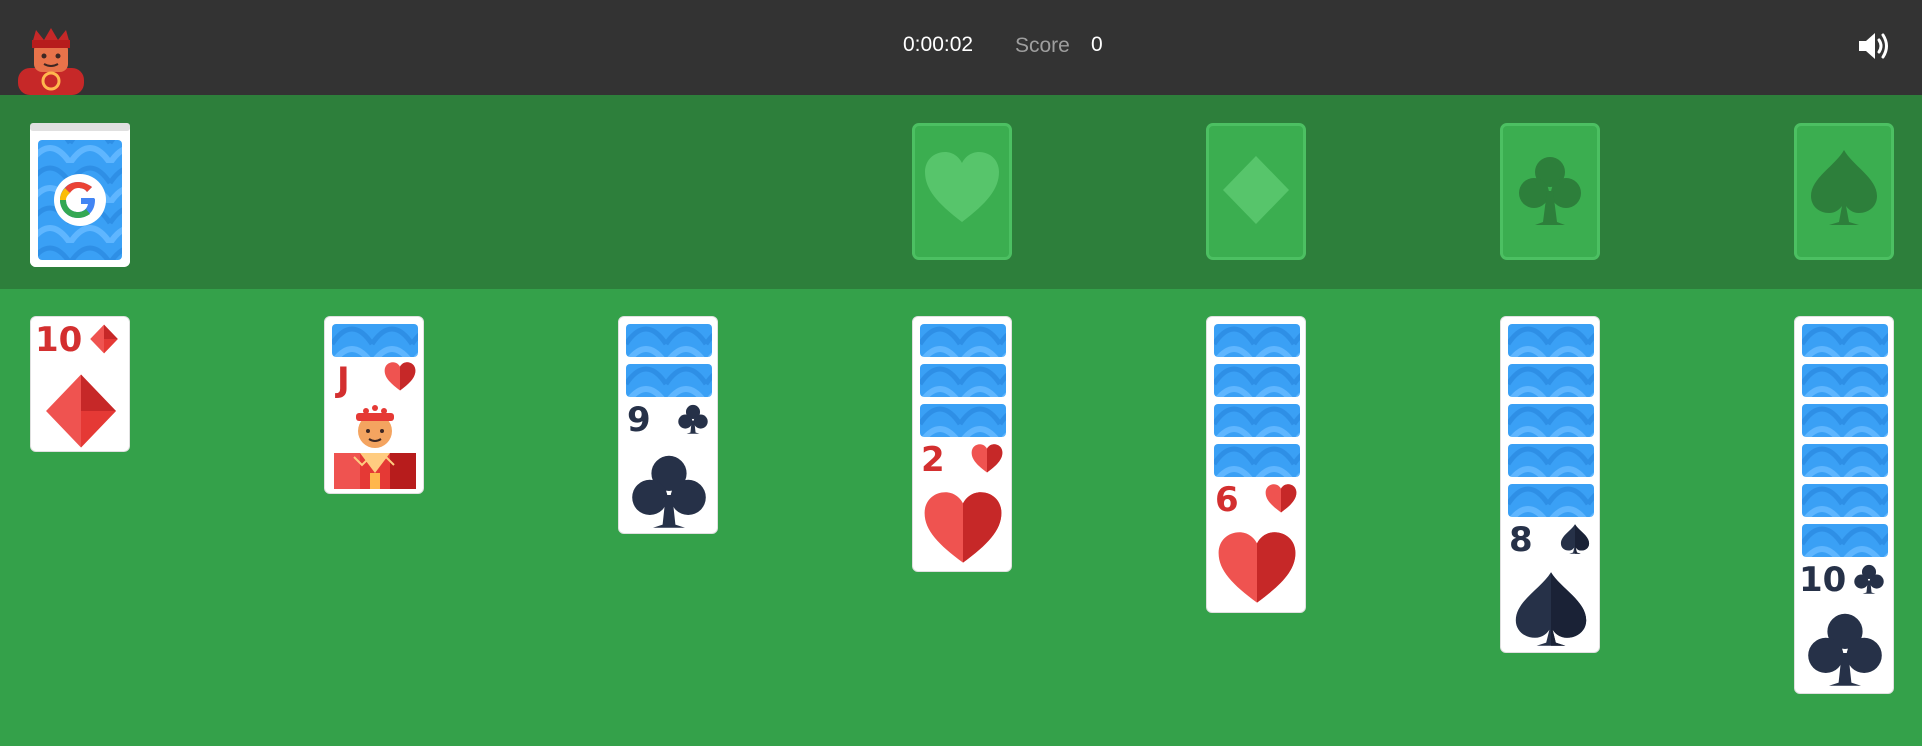 Image resolution: width=1922 pixels, height=746 pixels. What do you see at coordinates (639, 420) in the screenshot?
I see `card-rank: 9` at bounding box center [639, 420].